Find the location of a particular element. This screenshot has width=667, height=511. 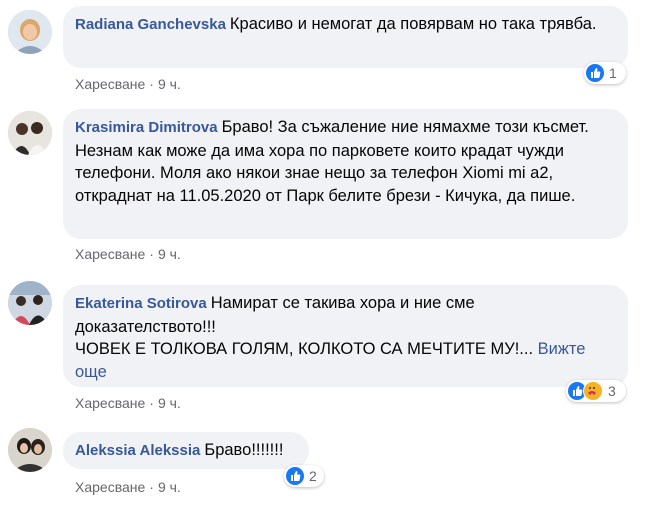

comment-text: Браво!!!!!!! is located at coordinates (244, 450).